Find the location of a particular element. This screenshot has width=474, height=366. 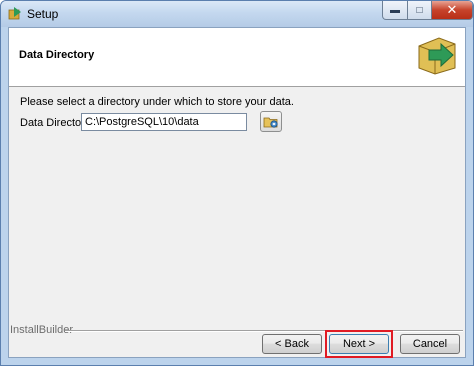

footer-divider is located at coordinates (264, 331).